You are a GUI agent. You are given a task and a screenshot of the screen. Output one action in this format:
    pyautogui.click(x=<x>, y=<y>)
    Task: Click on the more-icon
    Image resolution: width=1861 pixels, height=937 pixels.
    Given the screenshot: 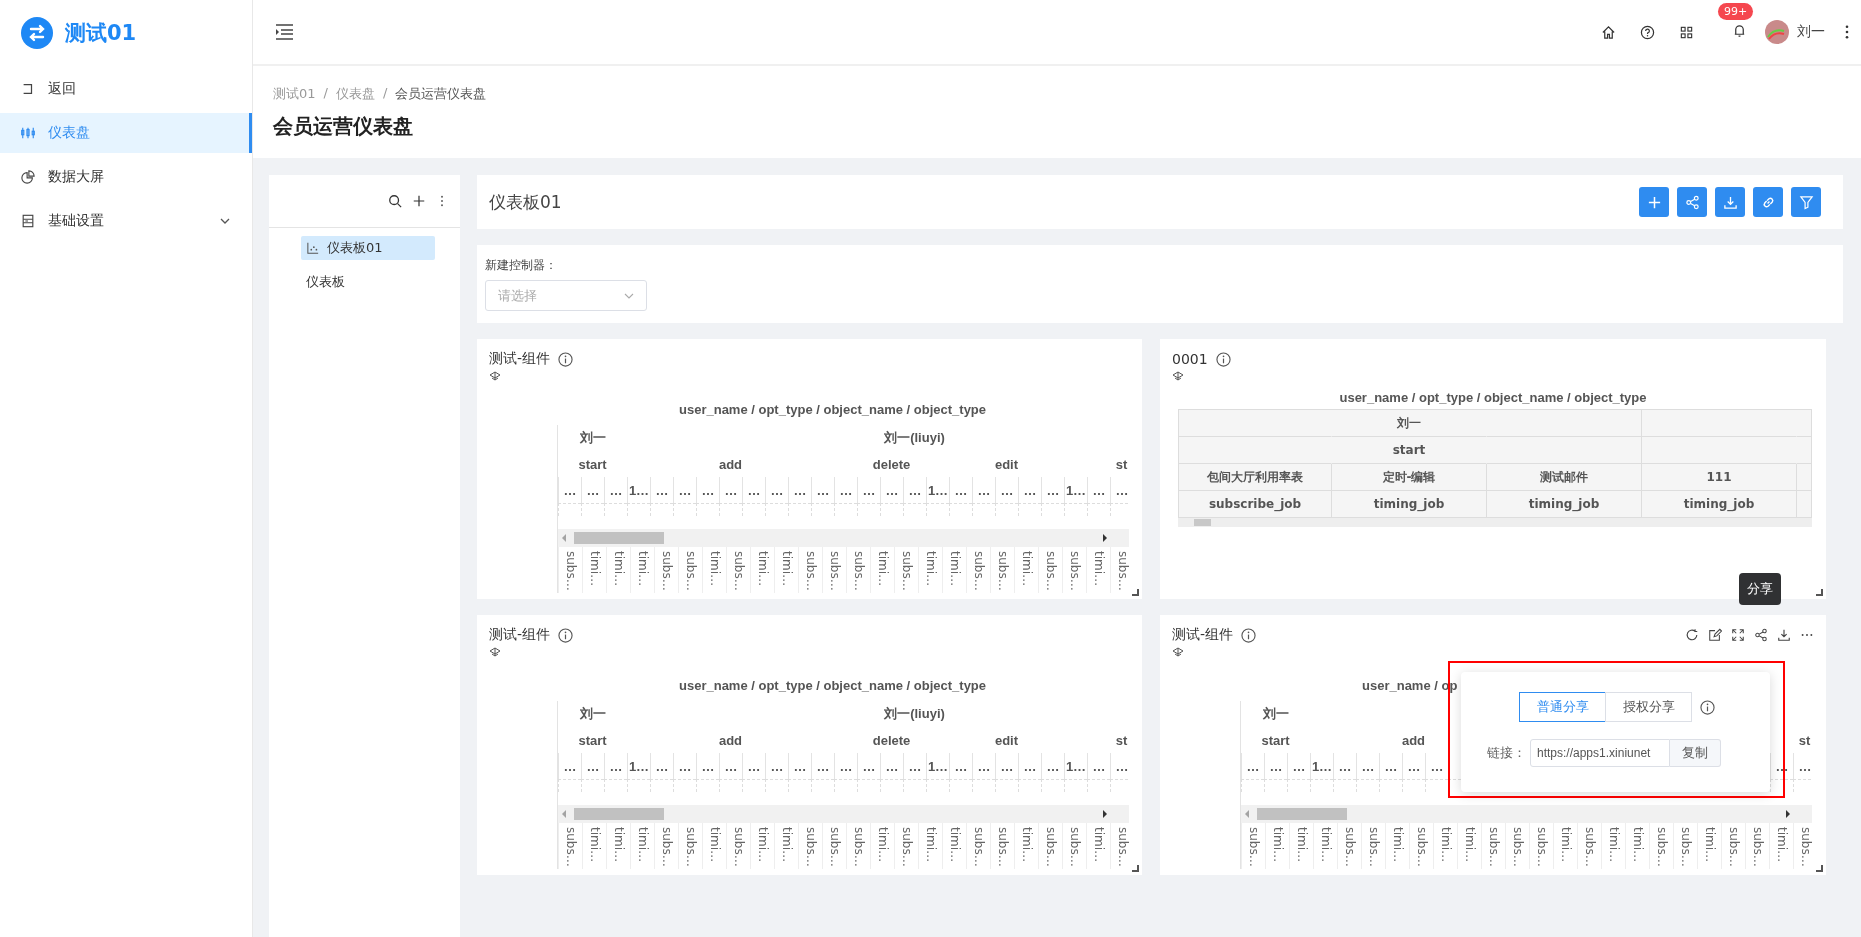 What is the action you would take?
    pyautogui.click(x=1847, y=32)
    